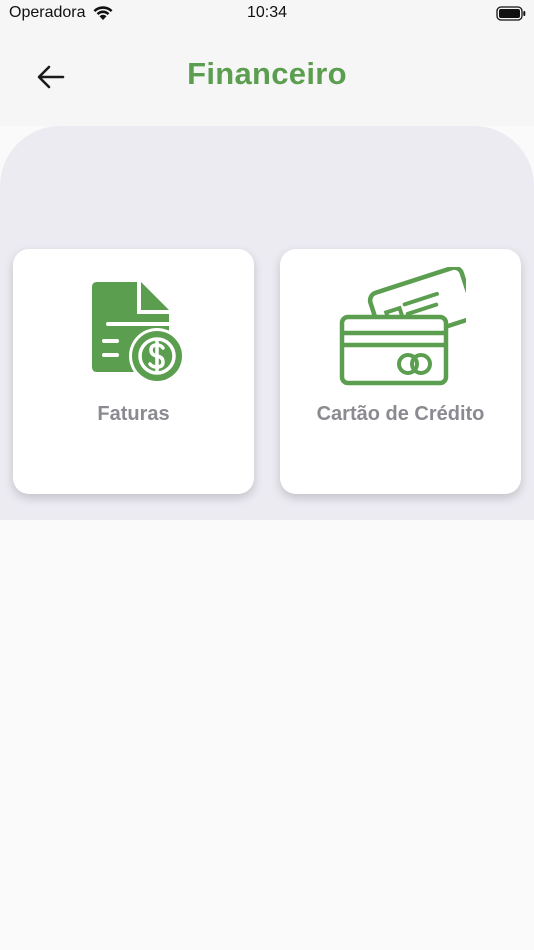 The image size is (534, 950). Describe the element at coordinates (133, 414) in the screenshot. I see `invoices-card-label: Faturas` at that location.